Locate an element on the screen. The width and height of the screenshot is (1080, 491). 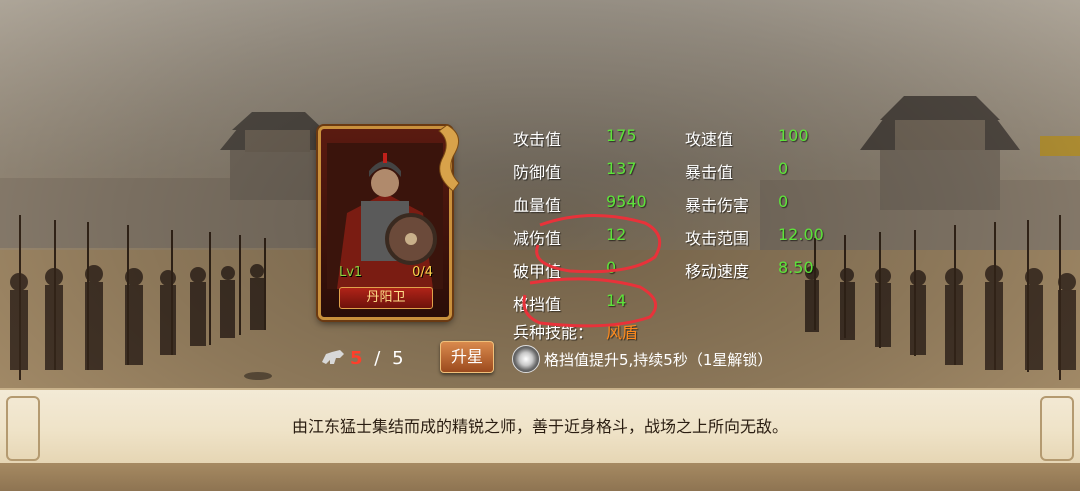
stat-value-move-speed: 8.50 is located at coordinates (796, 267).